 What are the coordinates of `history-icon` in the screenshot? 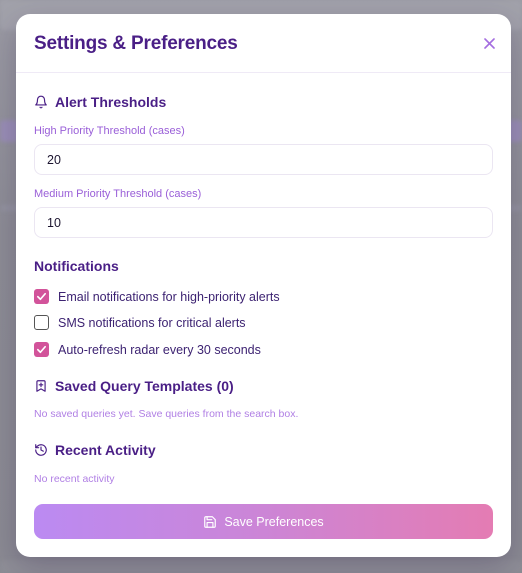 It's located at (41, 450).